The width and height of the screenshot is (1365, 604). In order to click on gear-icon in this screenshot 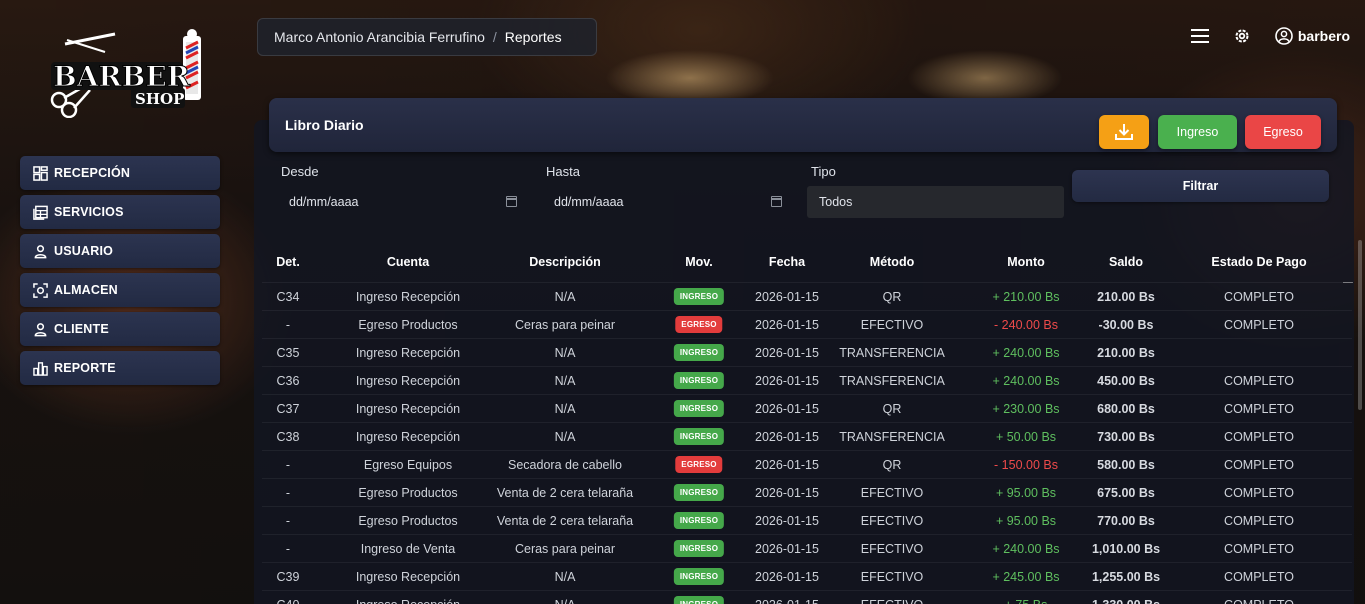, I will do `click(1242, 36)`.